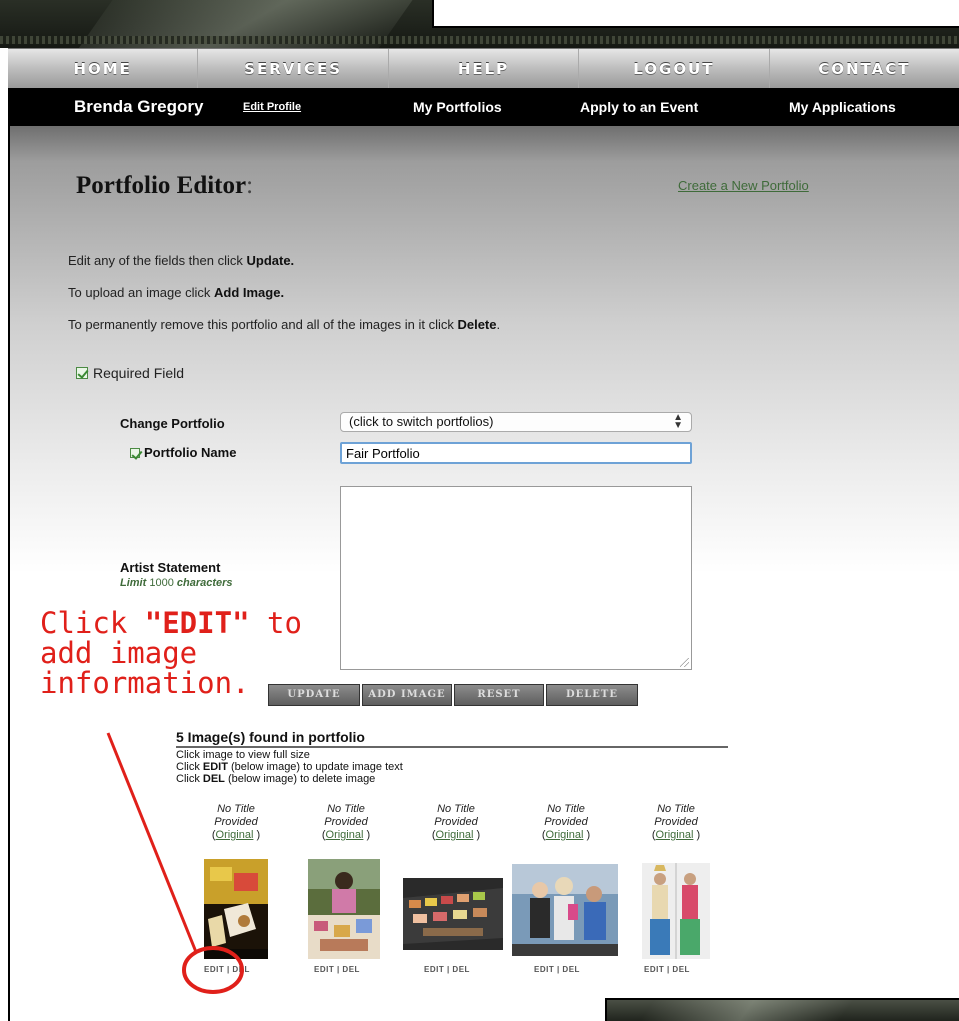  I want to click on banner-swoosh, so click(747, 1010).